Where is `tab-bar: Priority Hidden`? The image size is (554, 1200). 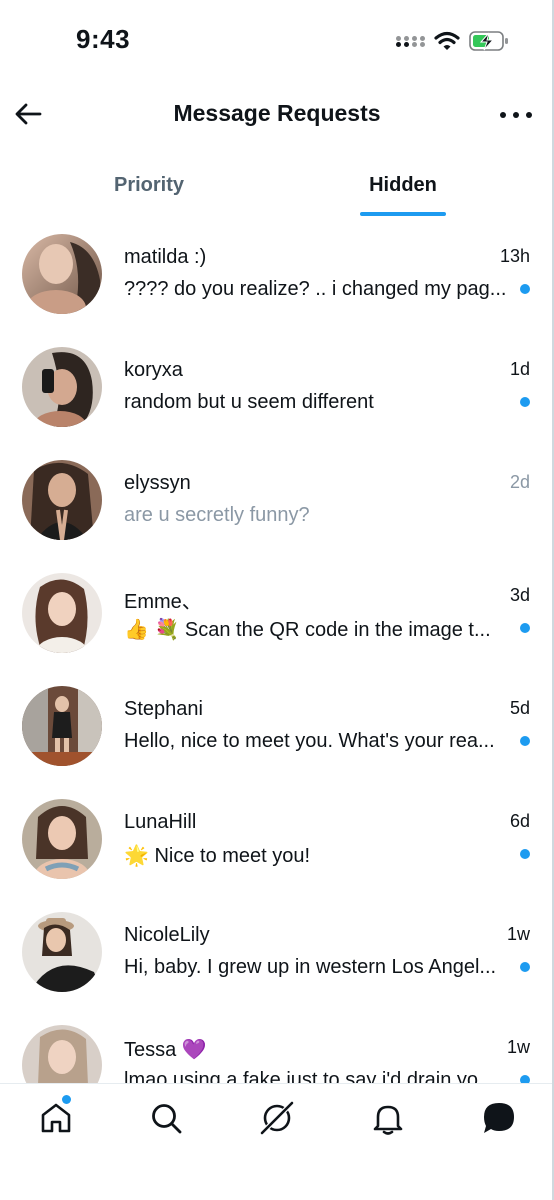
tab-bar: Priority Hidden is located at coordinates (277, 189).